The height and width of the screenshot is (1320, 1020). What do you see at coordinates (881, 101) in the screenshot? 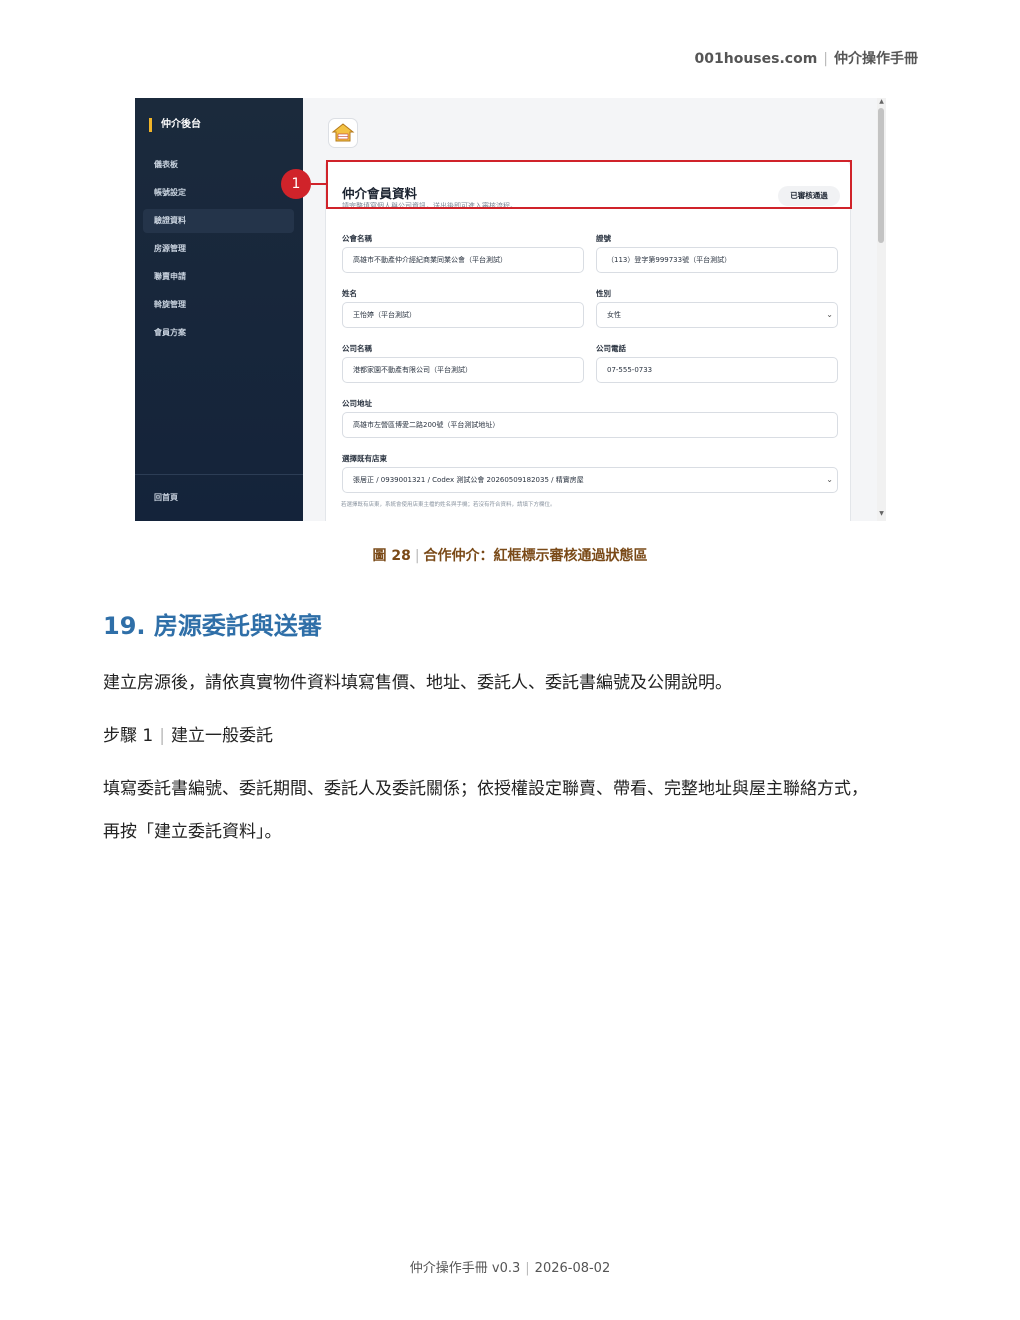
I see `scroll-up-arrow-icon: ▲` at bounding box center [881, 101].